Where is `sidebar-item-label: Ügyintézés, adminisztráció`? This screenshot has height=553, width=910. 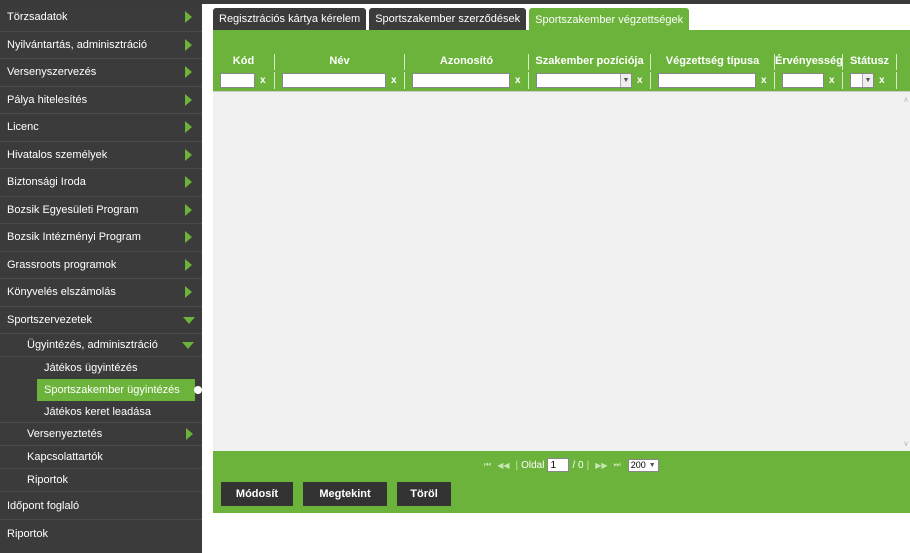
sidebar-item-label: Ügyintézés, adminisztráció is located at coordinates (92, 345).